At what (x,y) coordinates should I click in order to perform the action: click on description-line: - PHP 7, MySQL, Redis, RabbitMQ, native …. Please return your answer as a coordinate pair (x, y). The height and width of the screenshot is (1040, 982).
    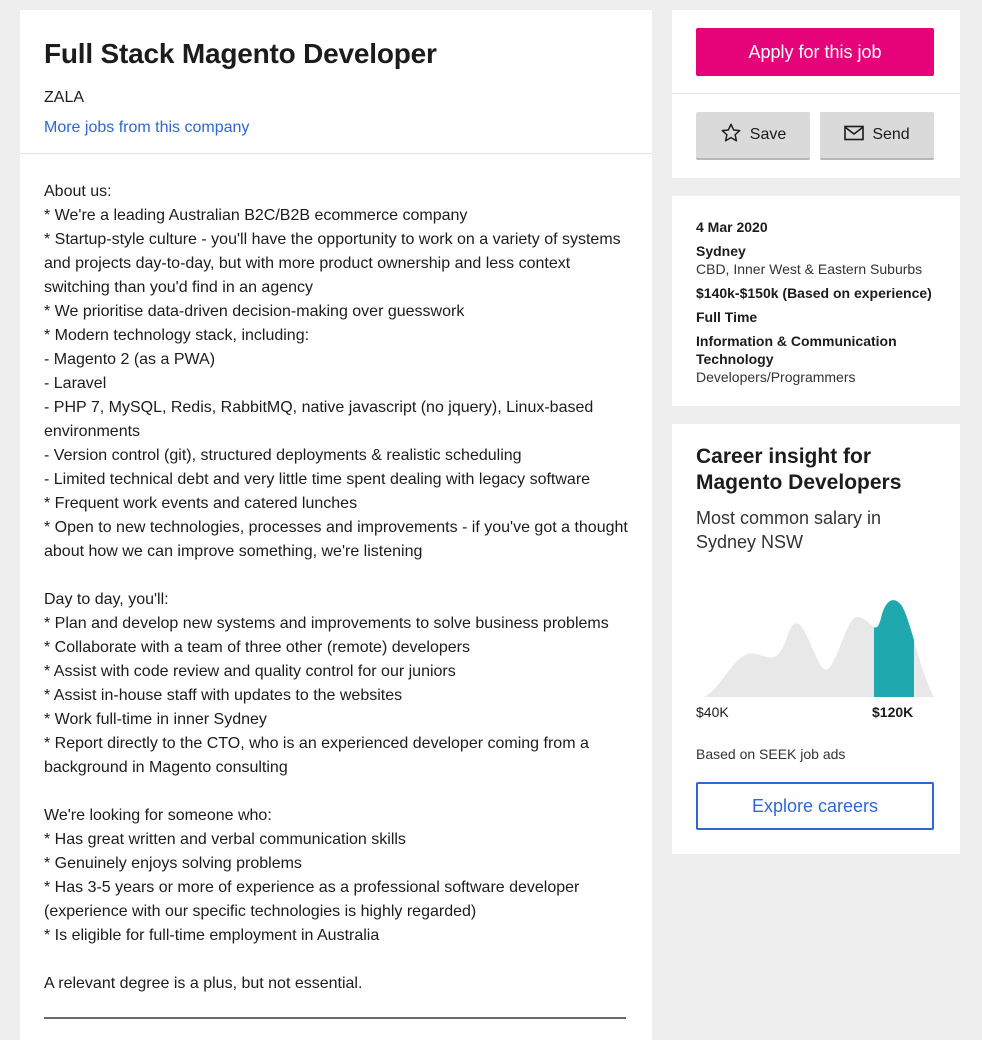
    Looking at the image, I should click on (319, 419).